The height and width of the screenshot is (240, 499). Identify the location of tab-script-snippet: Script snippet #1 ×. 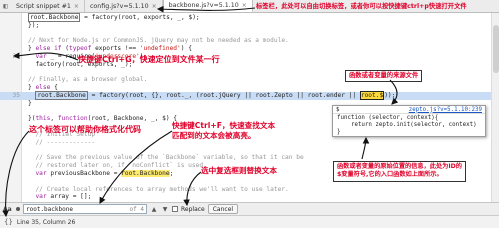
(48, 6).